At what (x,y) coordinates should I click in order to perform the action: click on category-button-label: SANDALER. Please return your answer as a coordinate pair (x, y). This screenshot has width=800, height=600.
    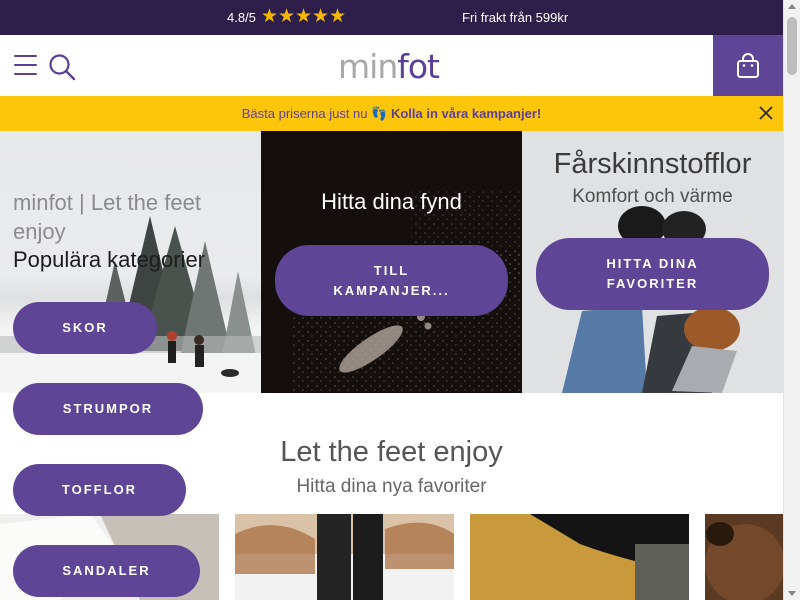
    Looking at the image, I should click on (106, 570).